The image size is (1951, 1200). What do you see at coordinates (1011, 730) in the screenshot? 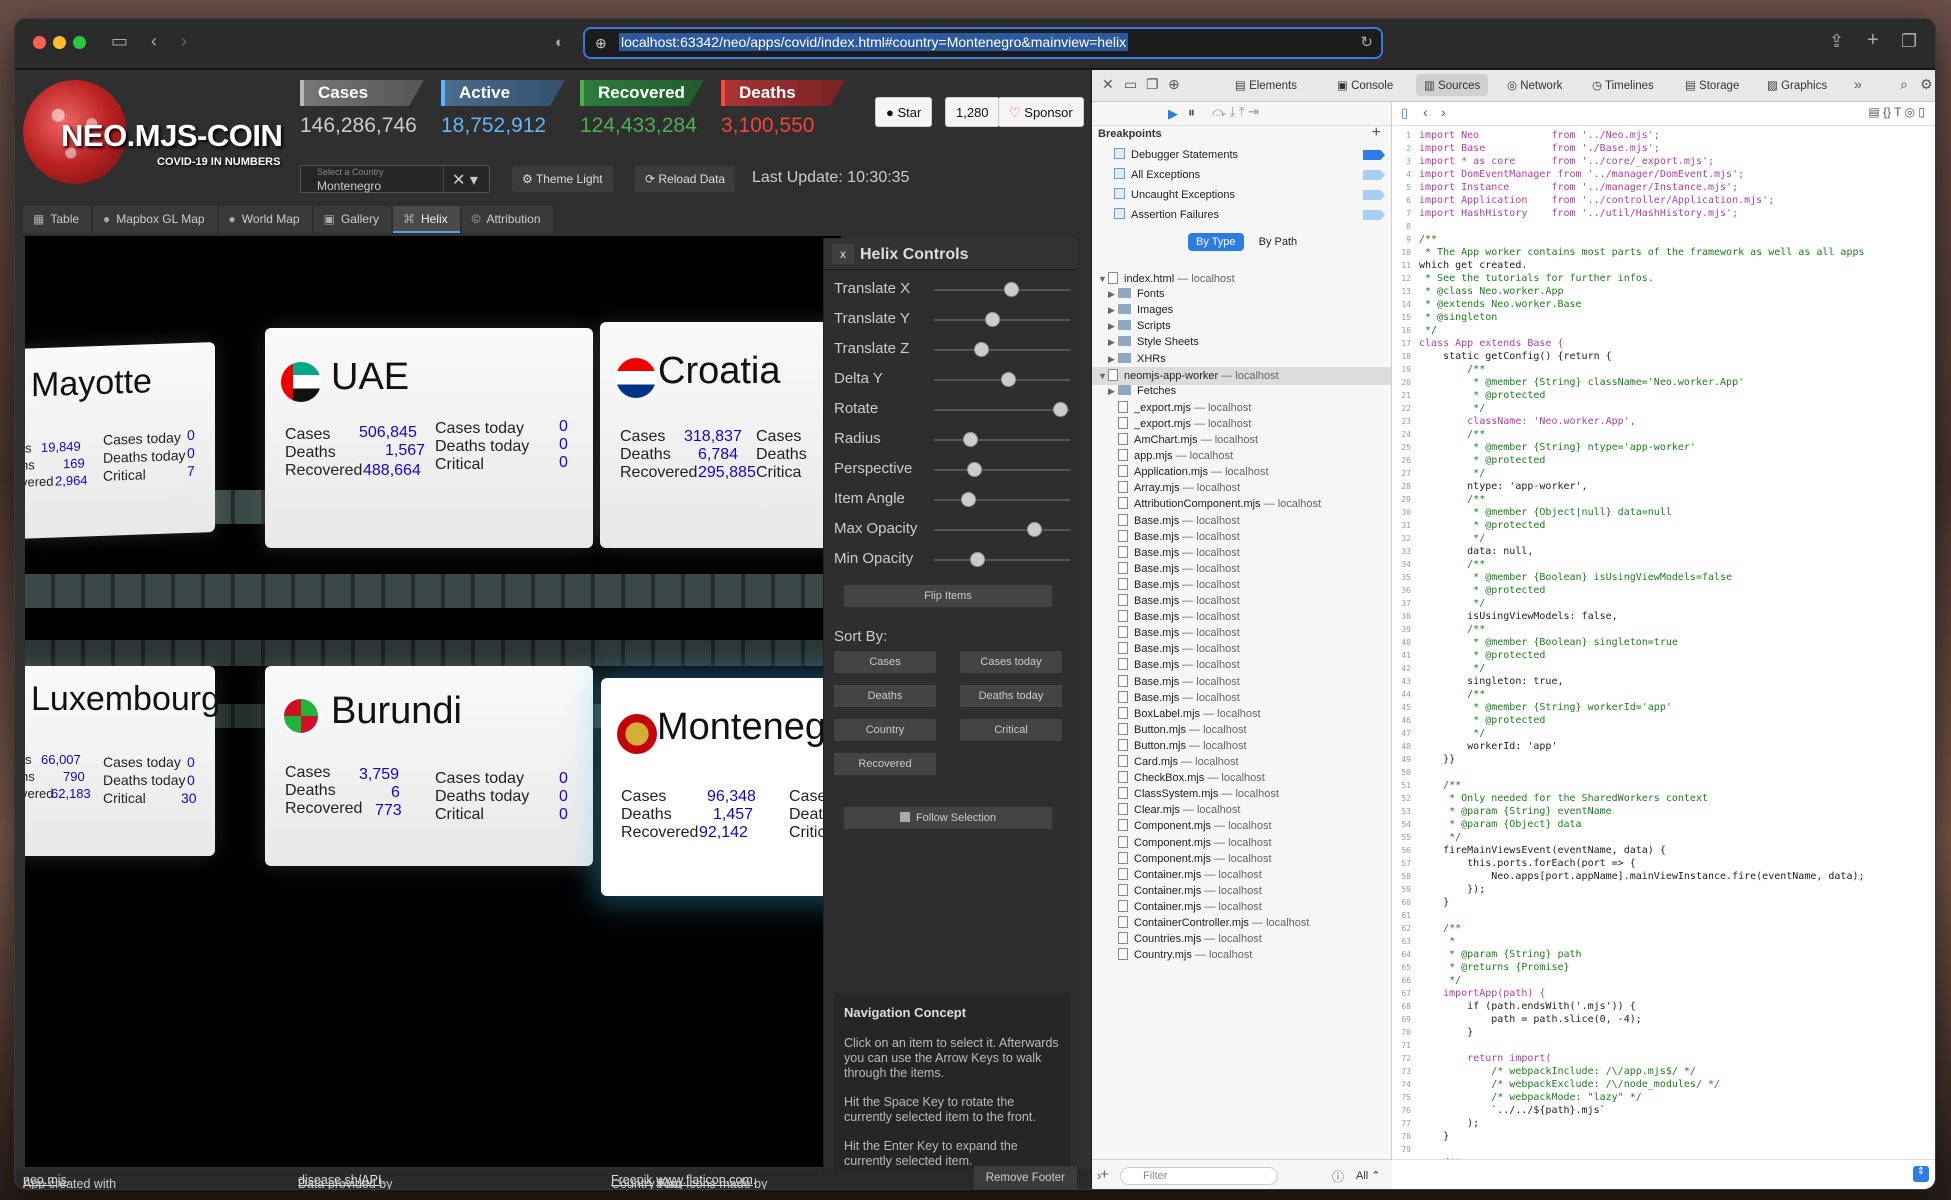
I see `sort-critical-button: Critical` at bounding box center [1011, 730].